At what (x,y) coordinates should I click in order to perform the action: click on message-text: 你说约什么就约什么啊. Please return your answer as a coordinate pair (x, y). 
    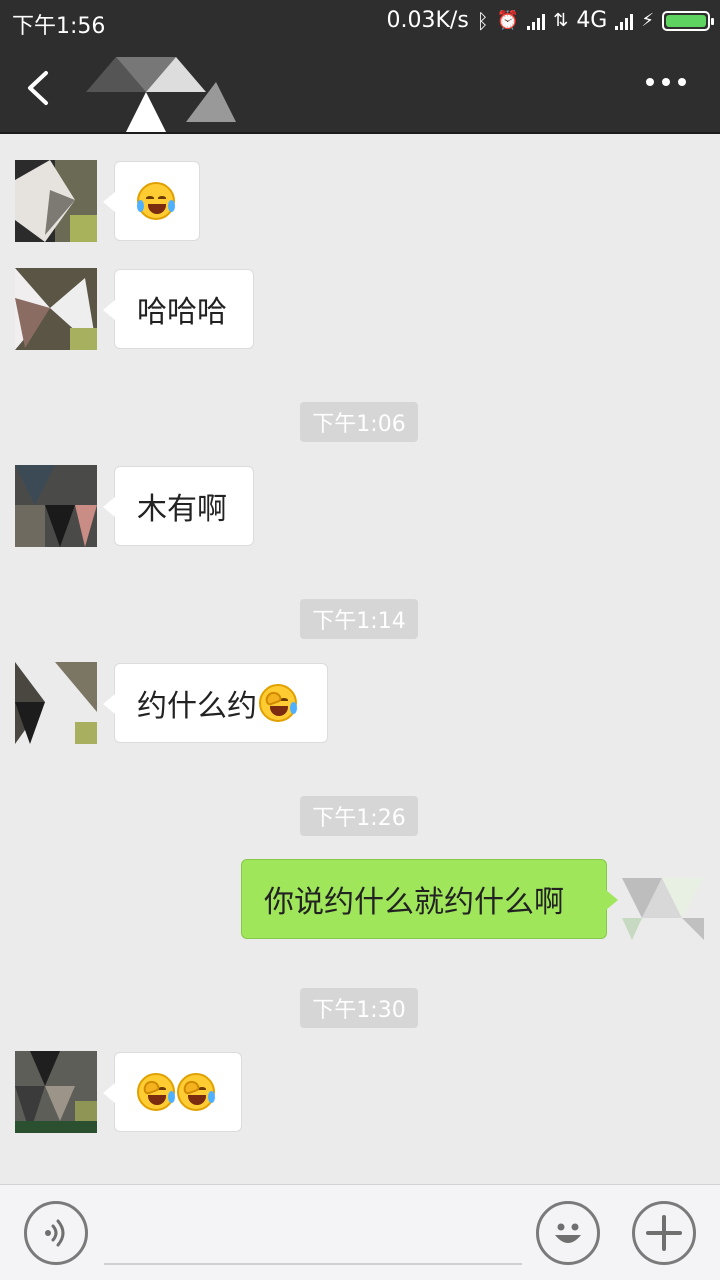
    Looking at the image, I should click on (414, 902).